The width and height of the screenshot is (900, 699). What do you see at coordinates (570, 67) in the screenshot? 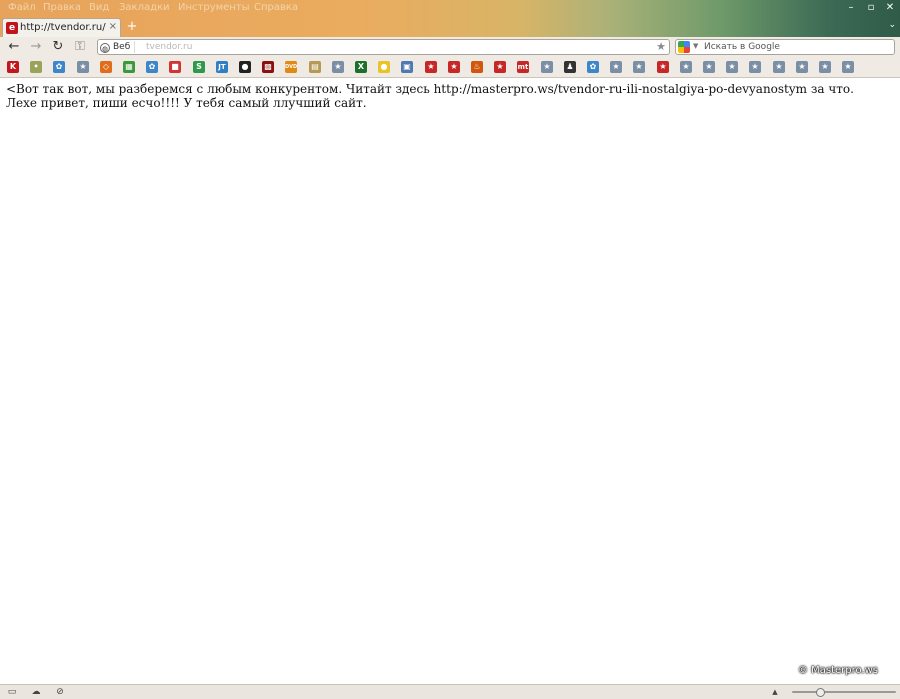
I see `penguin-icon: ♟` at bounding box center [570, 67].